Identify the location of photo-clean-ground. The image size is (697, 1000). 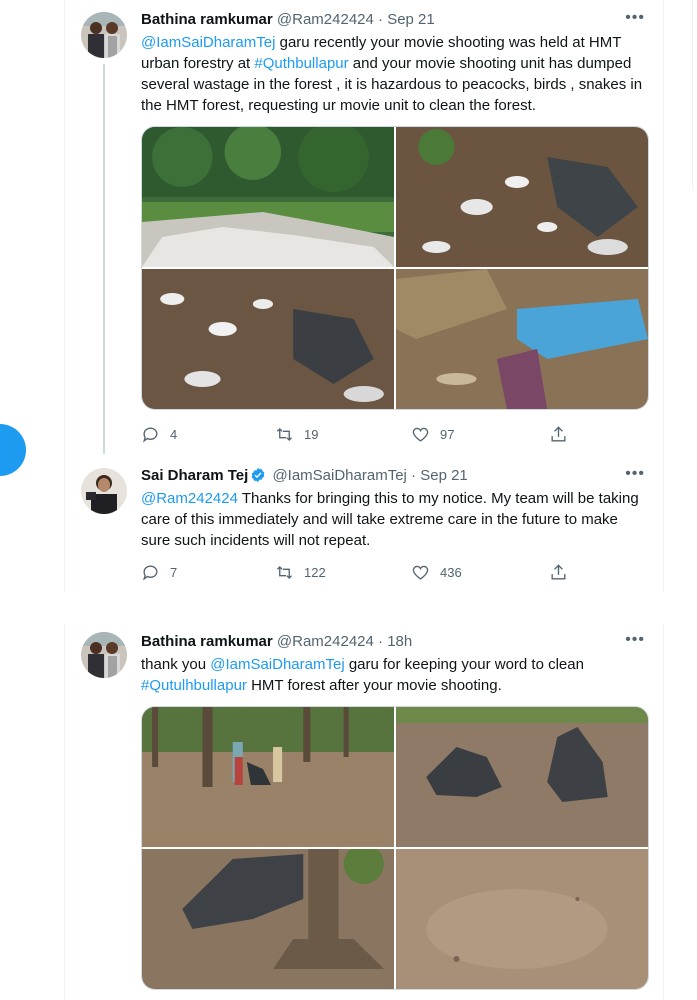
(522, 919).